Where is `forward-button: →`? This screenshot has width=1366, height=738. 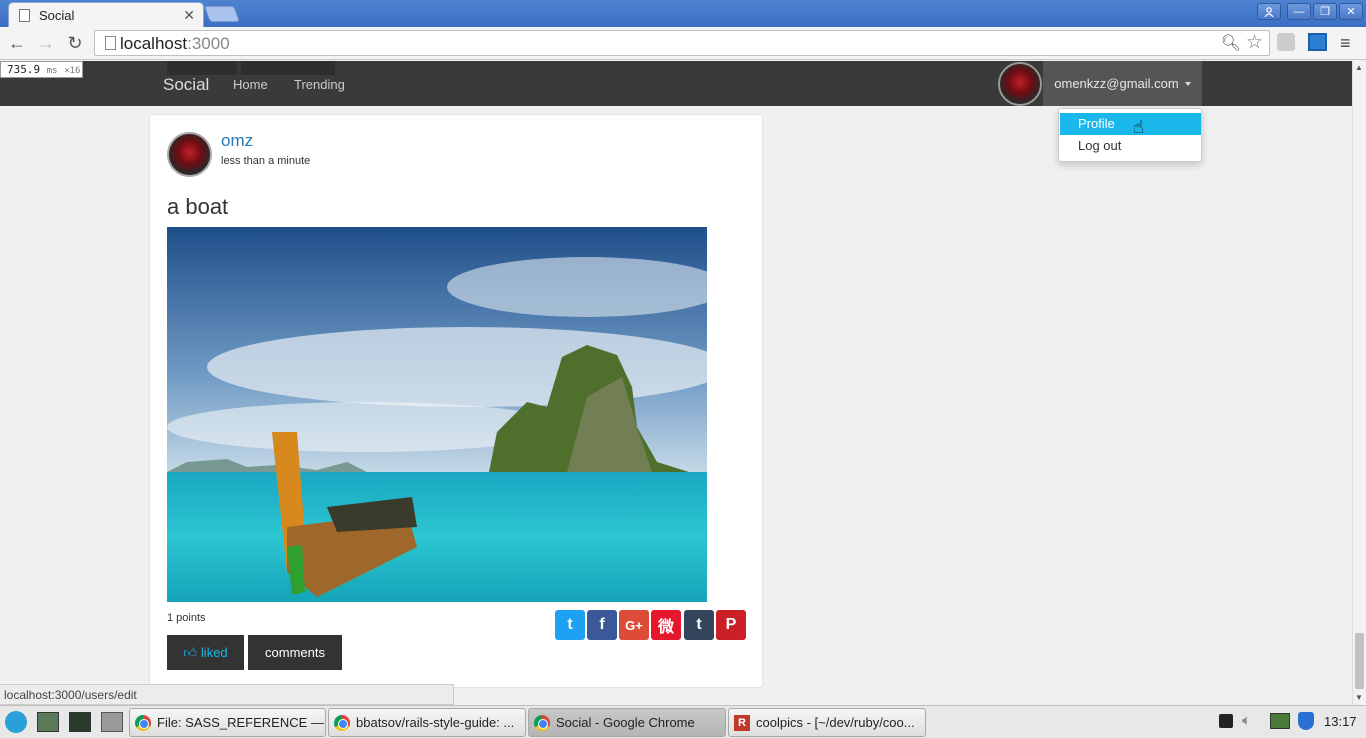
forward-button: → is located at coordinates (46, 43).